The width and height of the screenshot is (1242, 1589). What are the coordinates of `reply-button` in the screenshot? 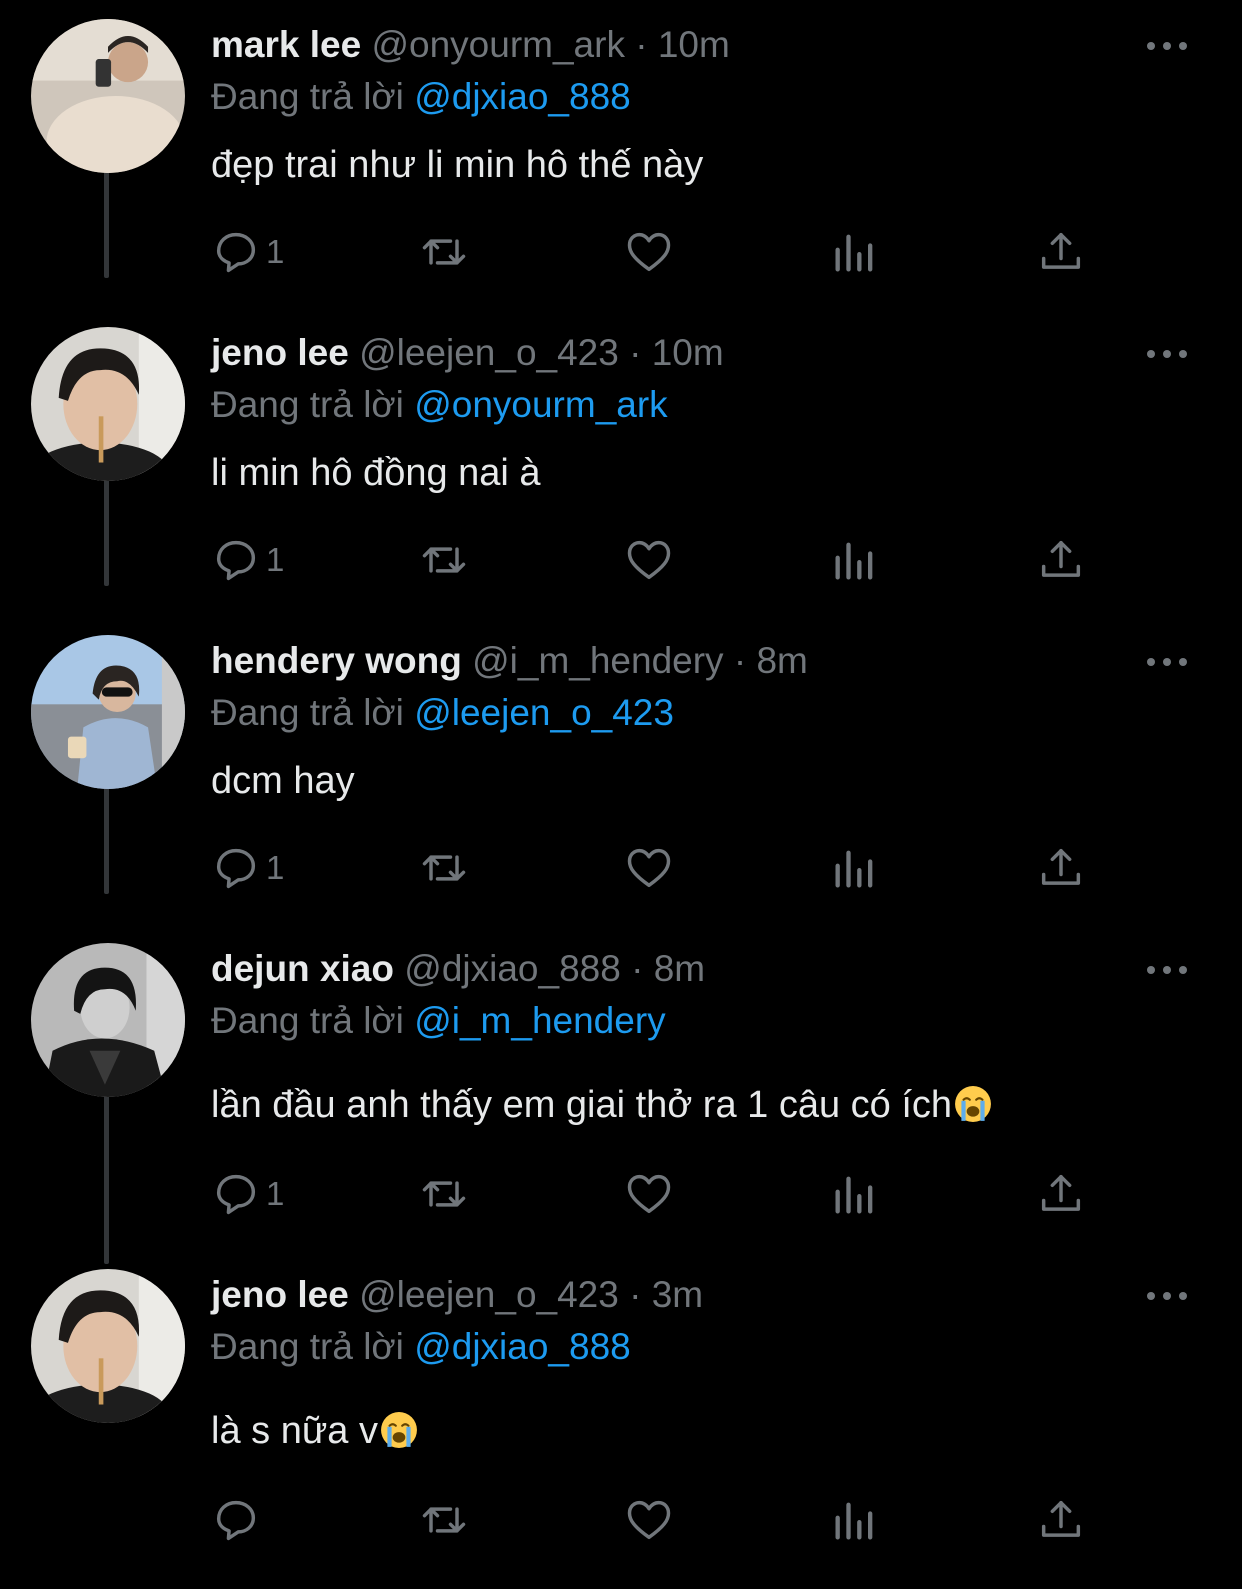 It's located at (238, 1520).